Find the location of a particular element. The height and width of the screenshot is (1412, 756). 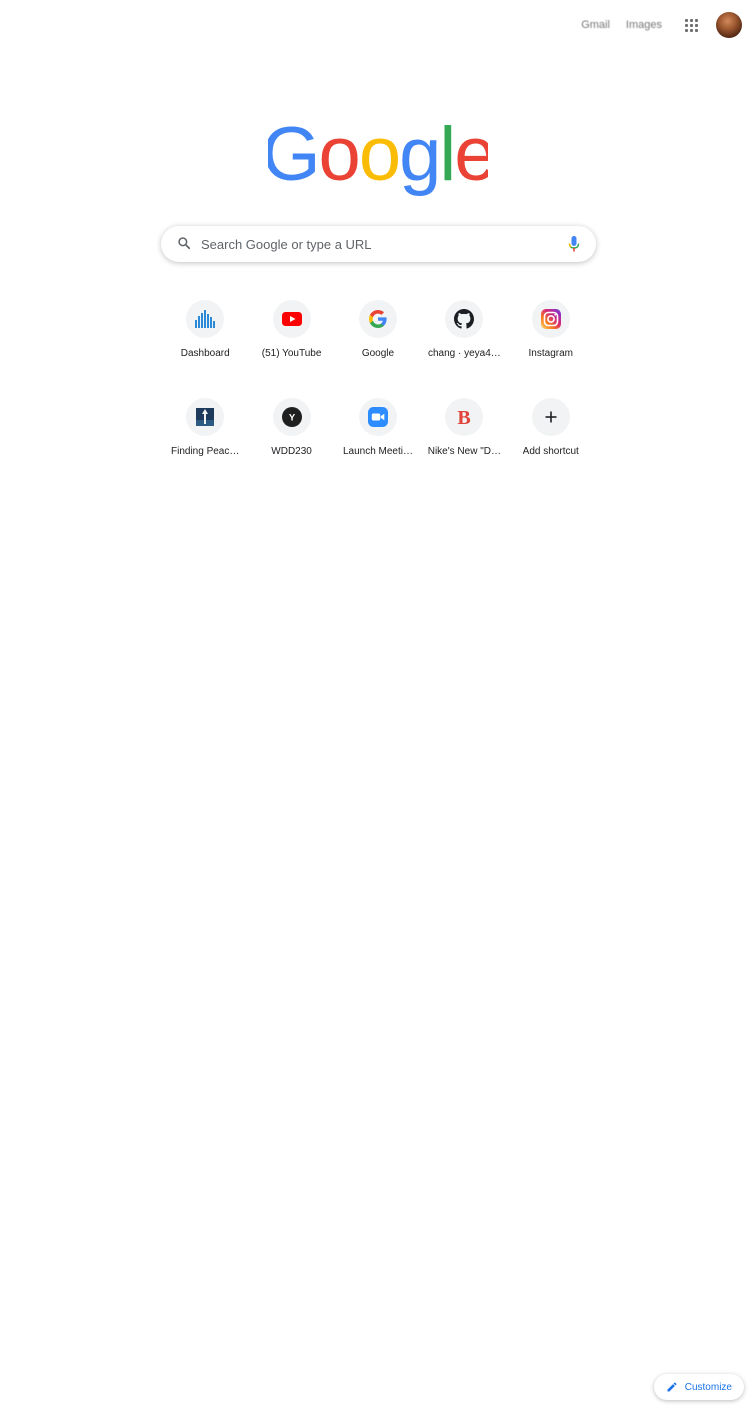

top-bar: Gmail Images is located at coordinates (661, 25).